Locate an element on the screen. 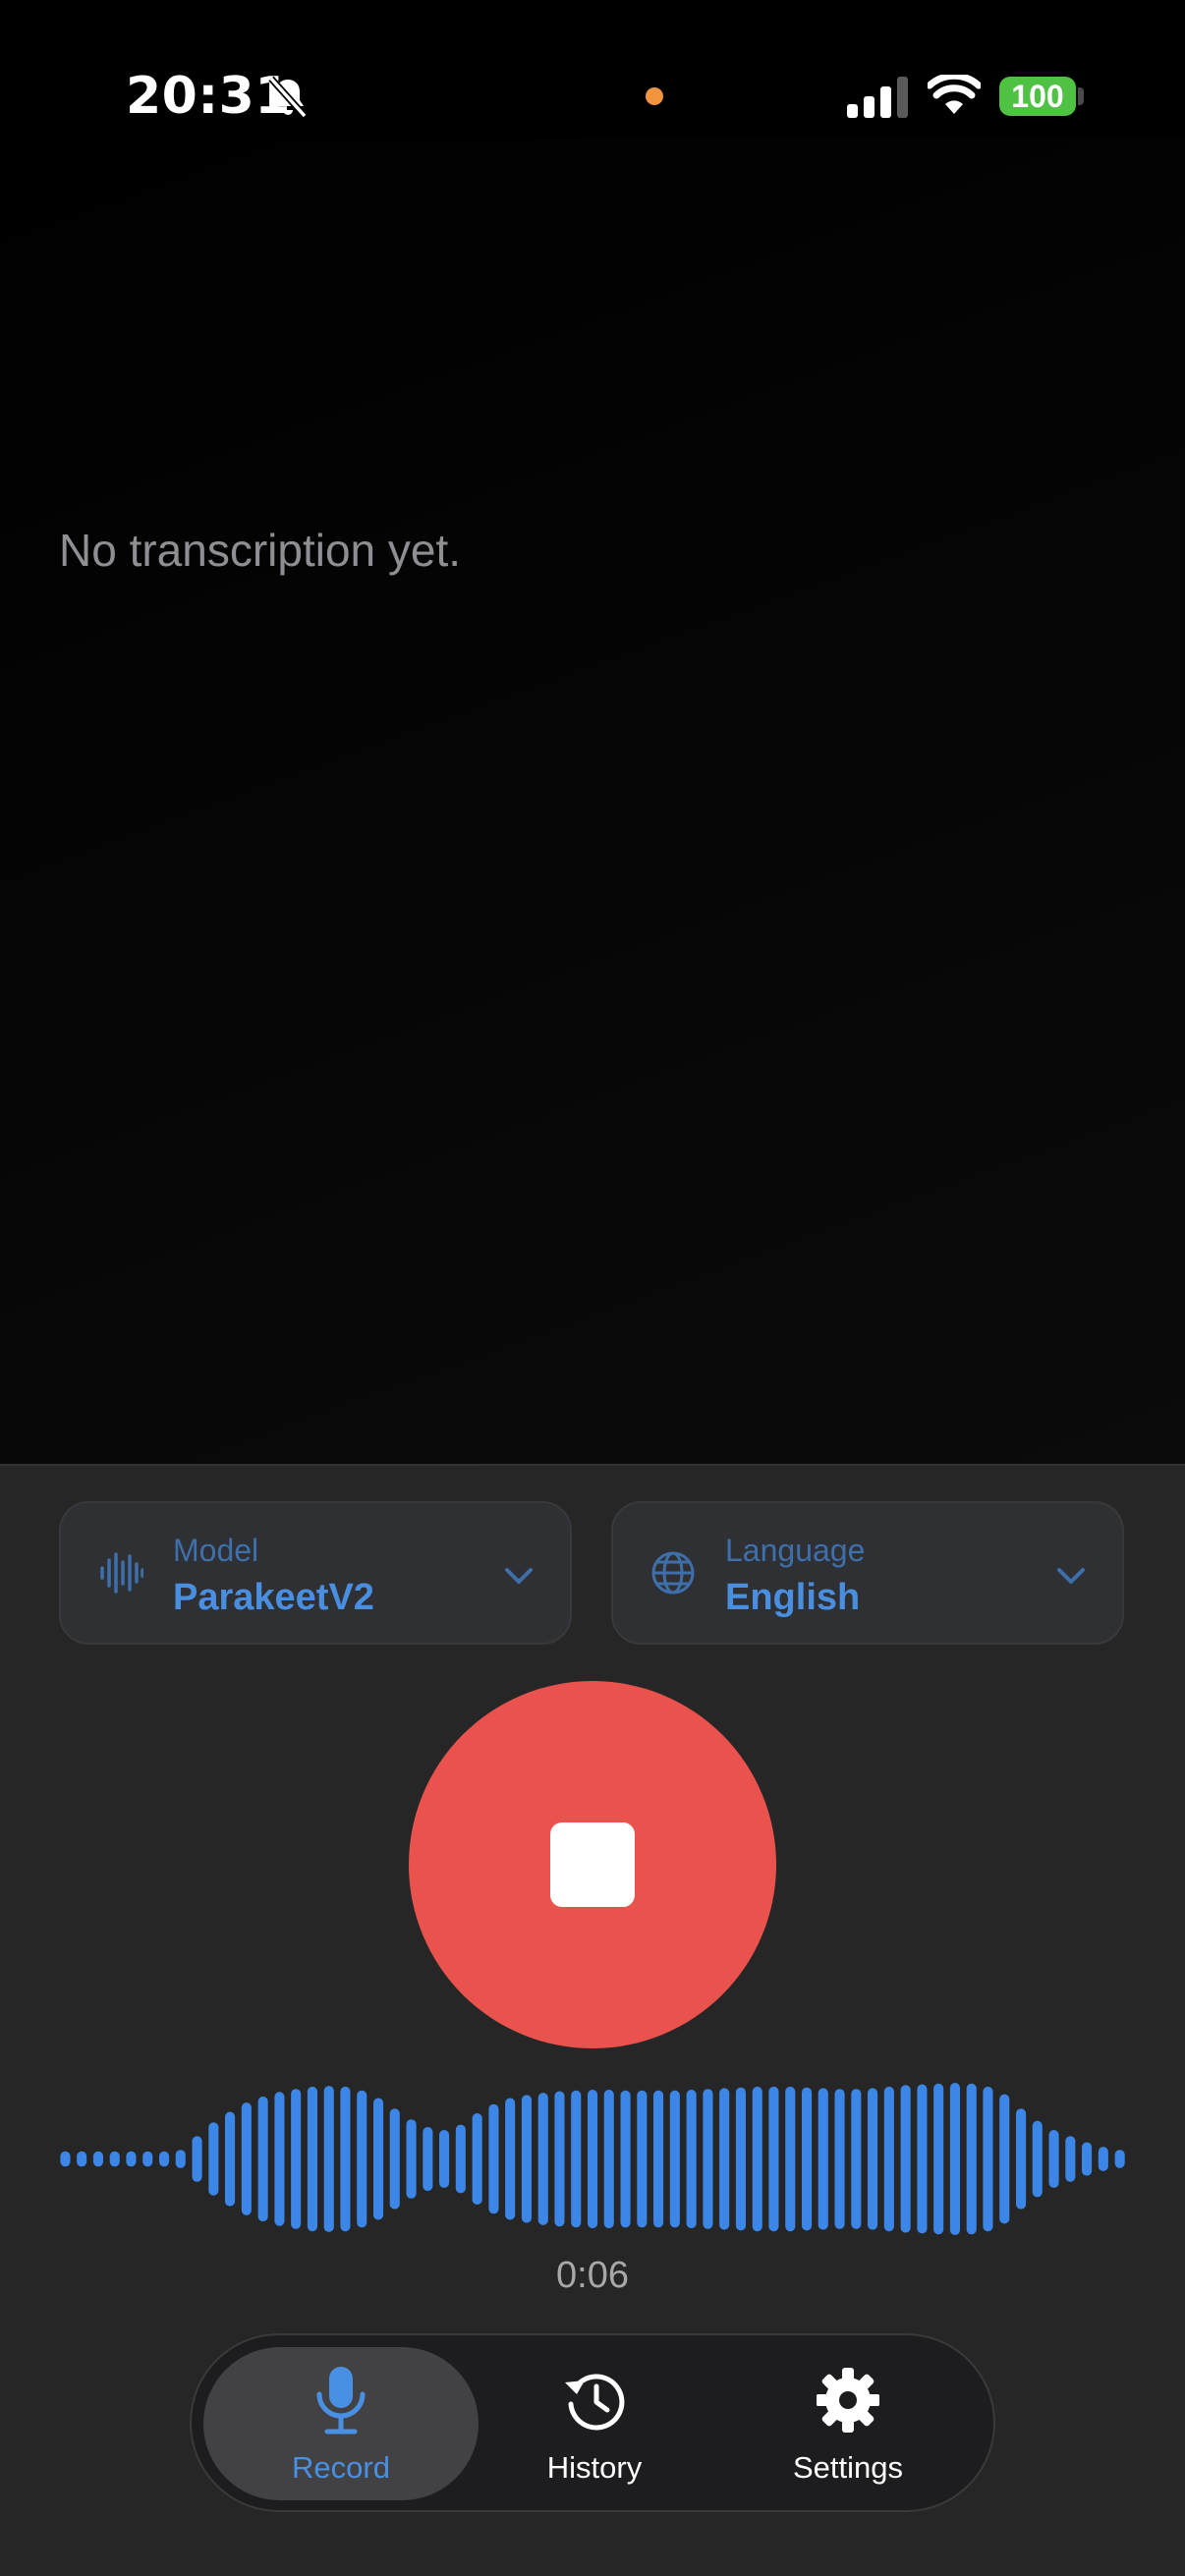 This screenshot has width=1185, height=2576. audio-waveform is located at coordinates (592, 2159).